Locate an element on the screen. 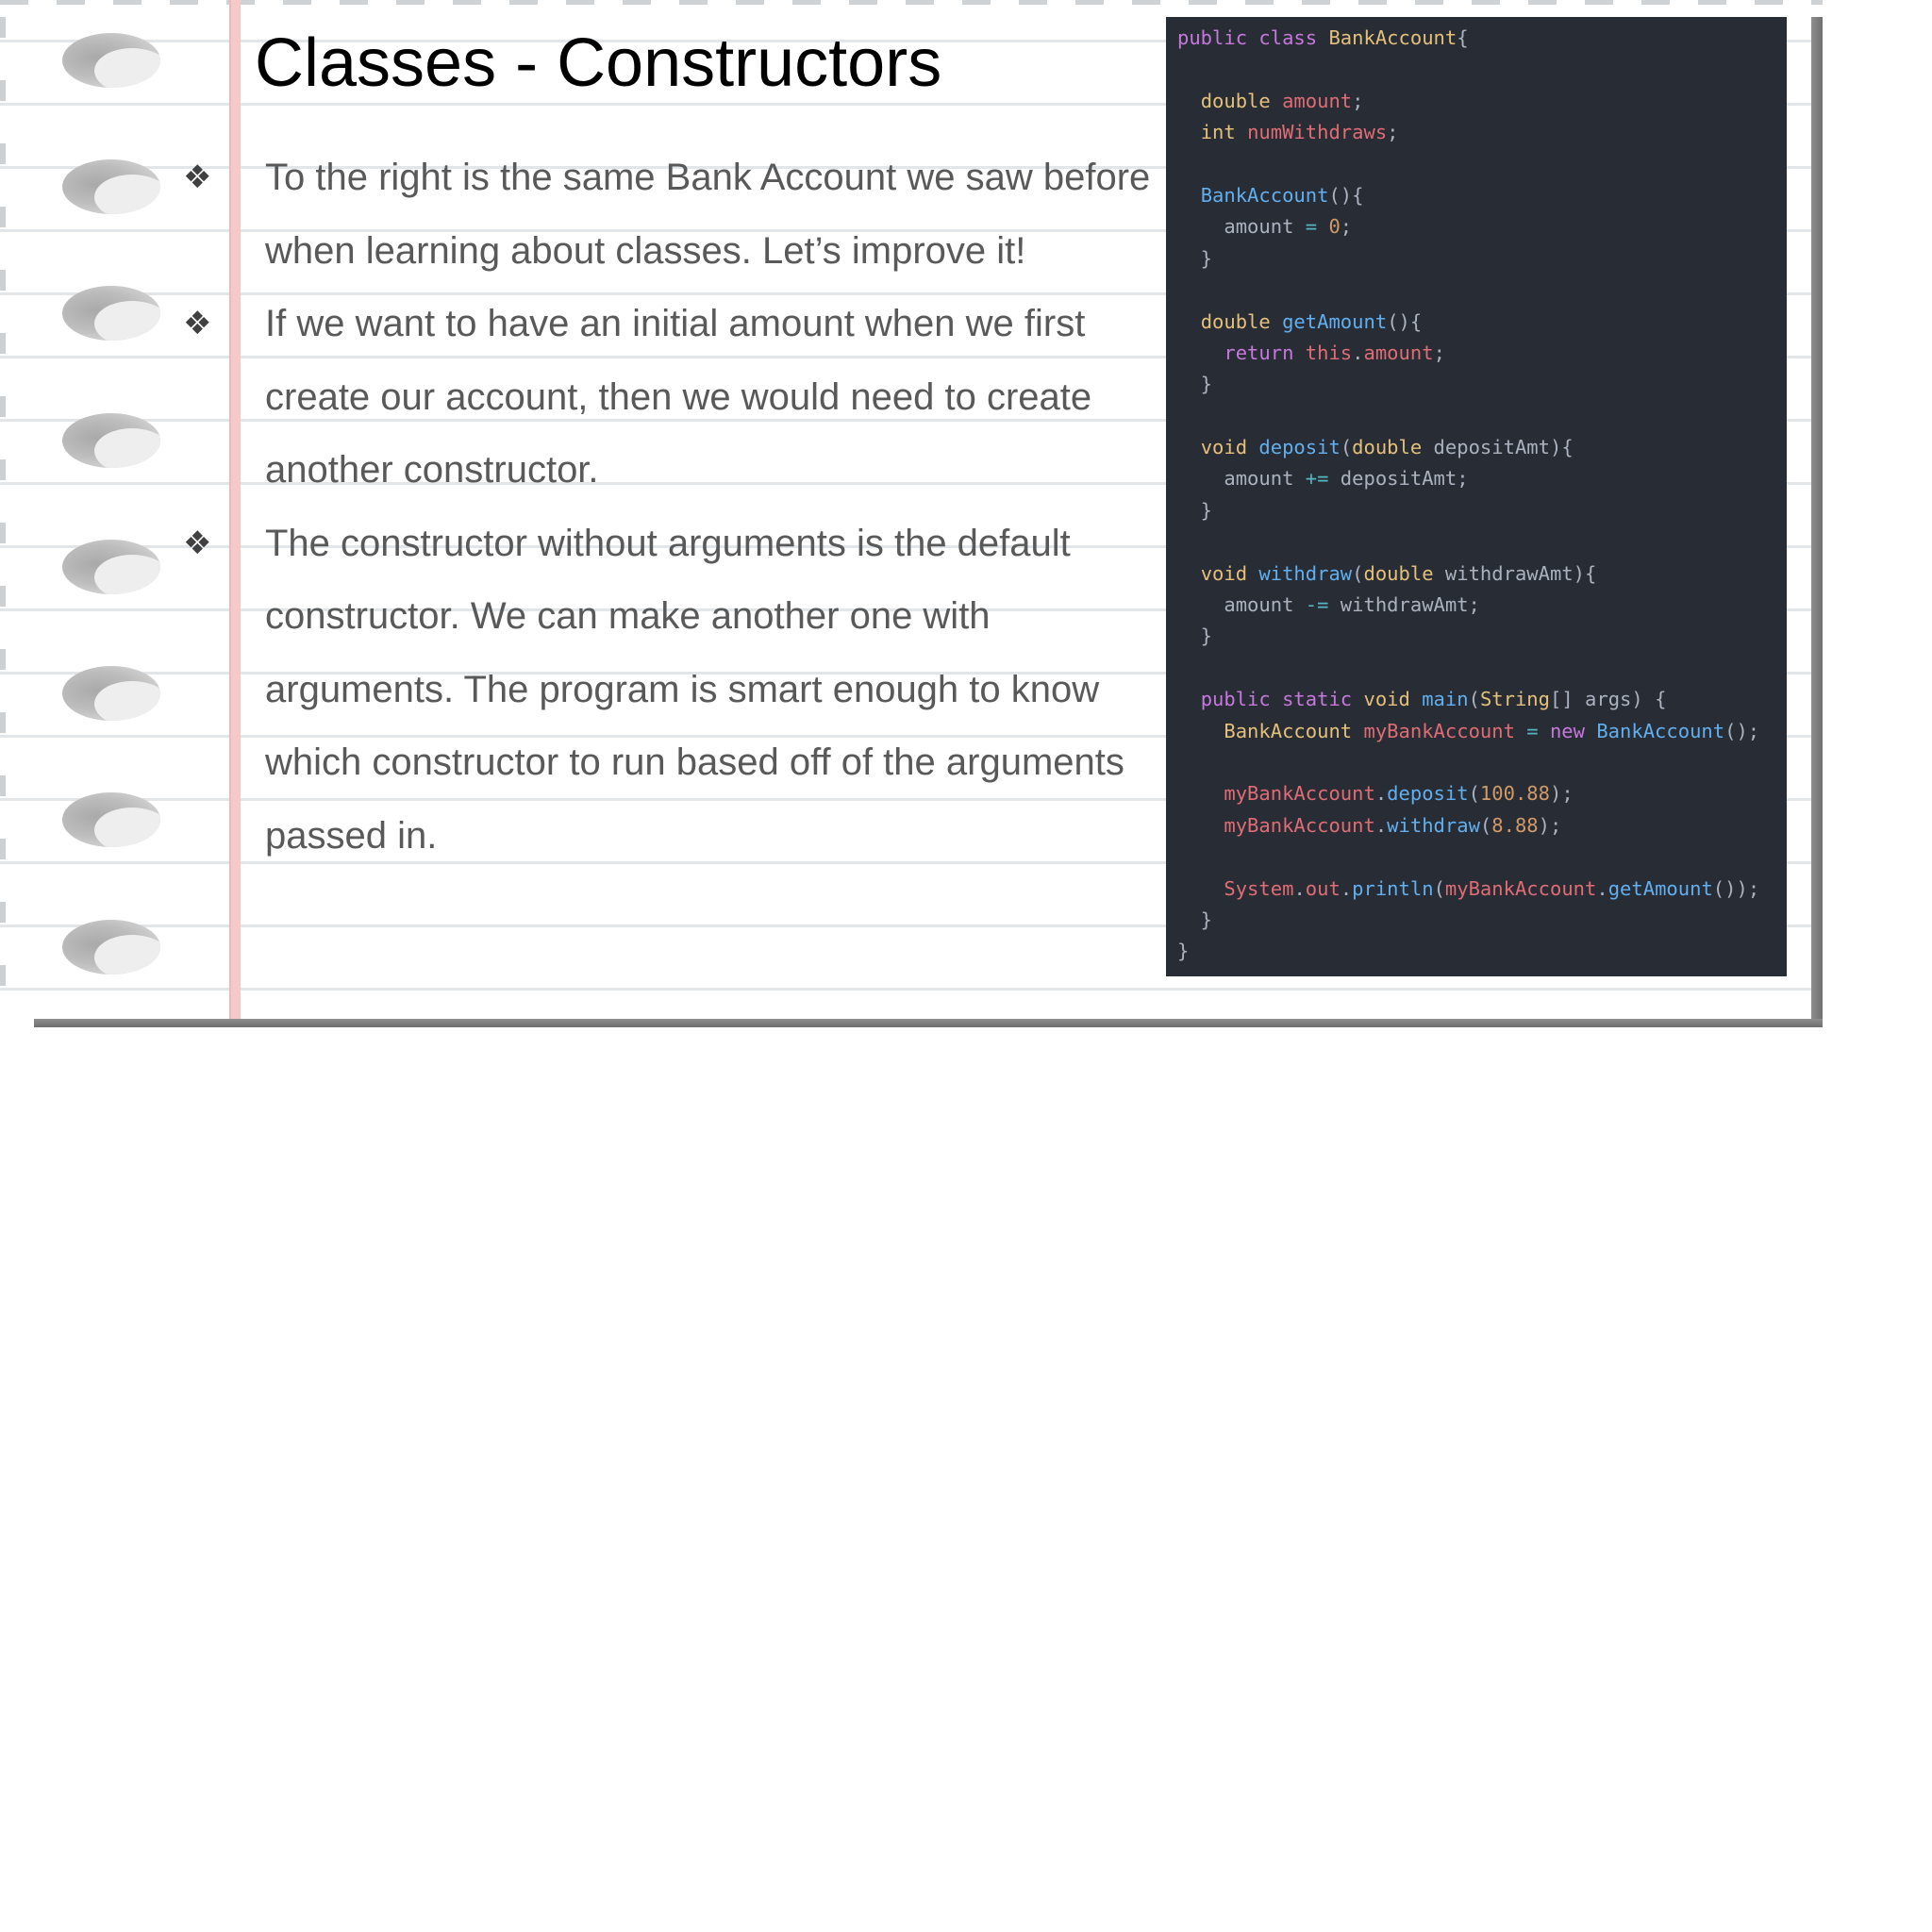  code-token: deposit is located at coordinates (1299, 448).